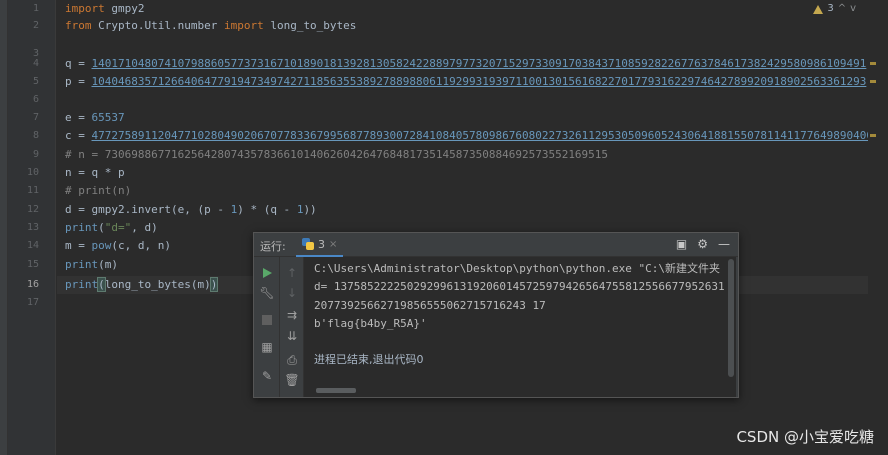 The image size is (888, 455). Describe the element at coordinates (310, 25) in the screenshot. I see `code-text: long_to_bytes` at that location.